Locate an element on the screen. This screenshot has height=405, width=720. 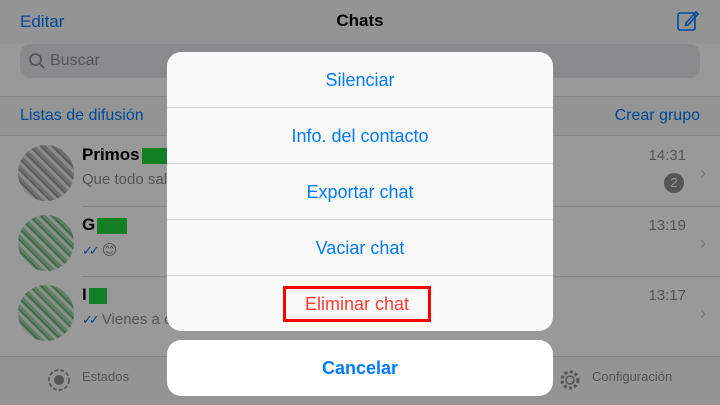
delete-chat-label: Eliminar chat is located at coordinates (357, 304).